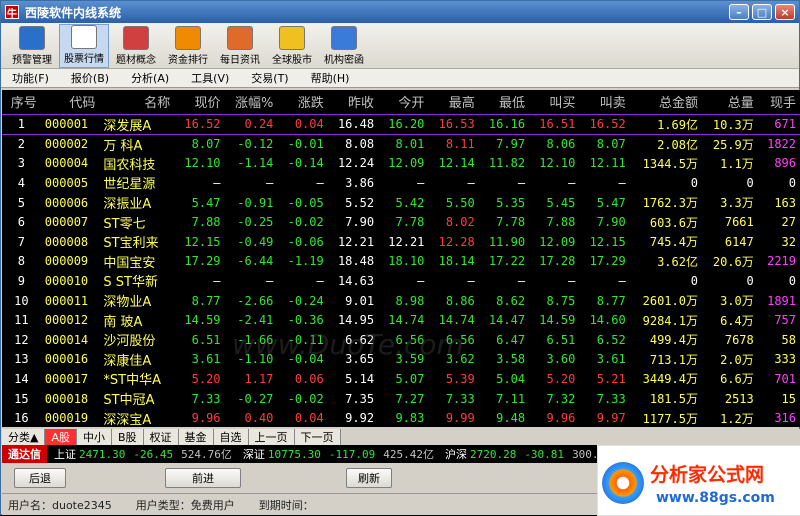 This screenshot has width=800, height=516. Describe the element at coordinates (557, 320) in the screenshot. I see `cell-bid: 14.59` at that location.